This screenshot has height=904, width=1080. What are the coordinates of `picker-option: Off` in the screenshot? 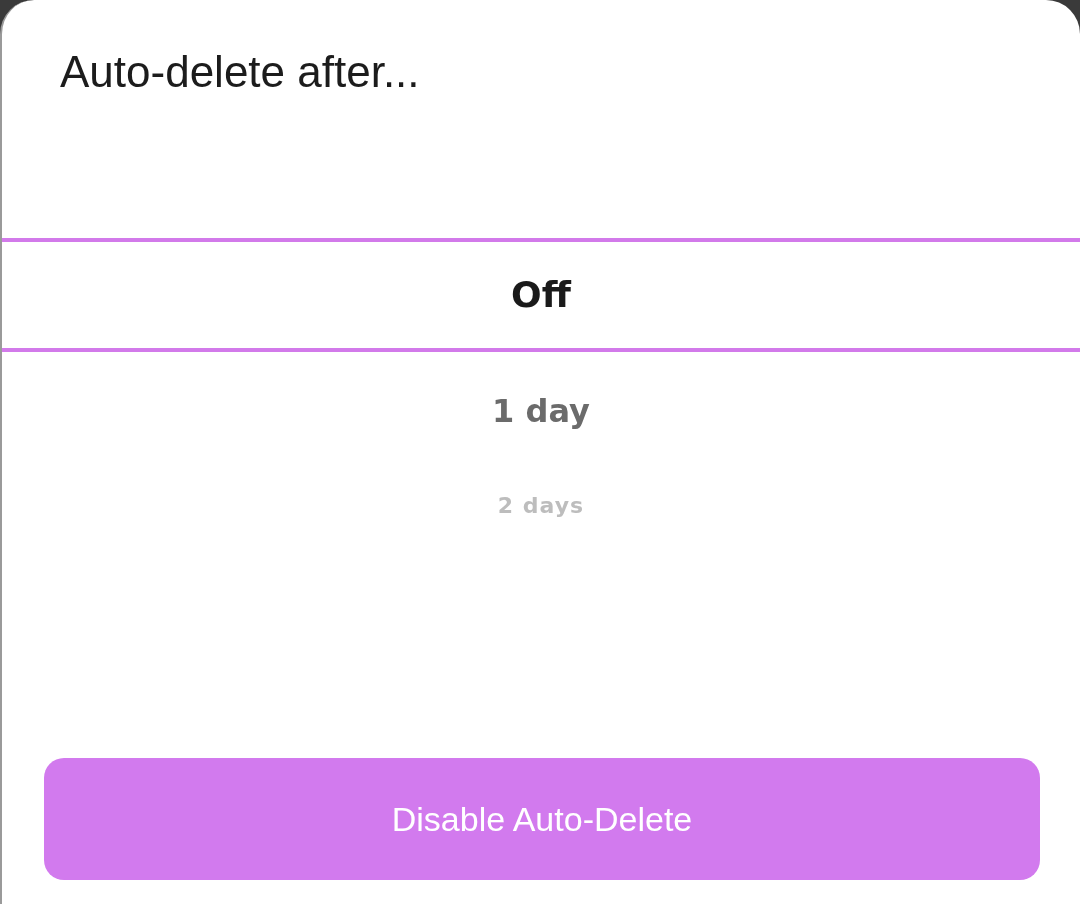 It's located at (541, 295).